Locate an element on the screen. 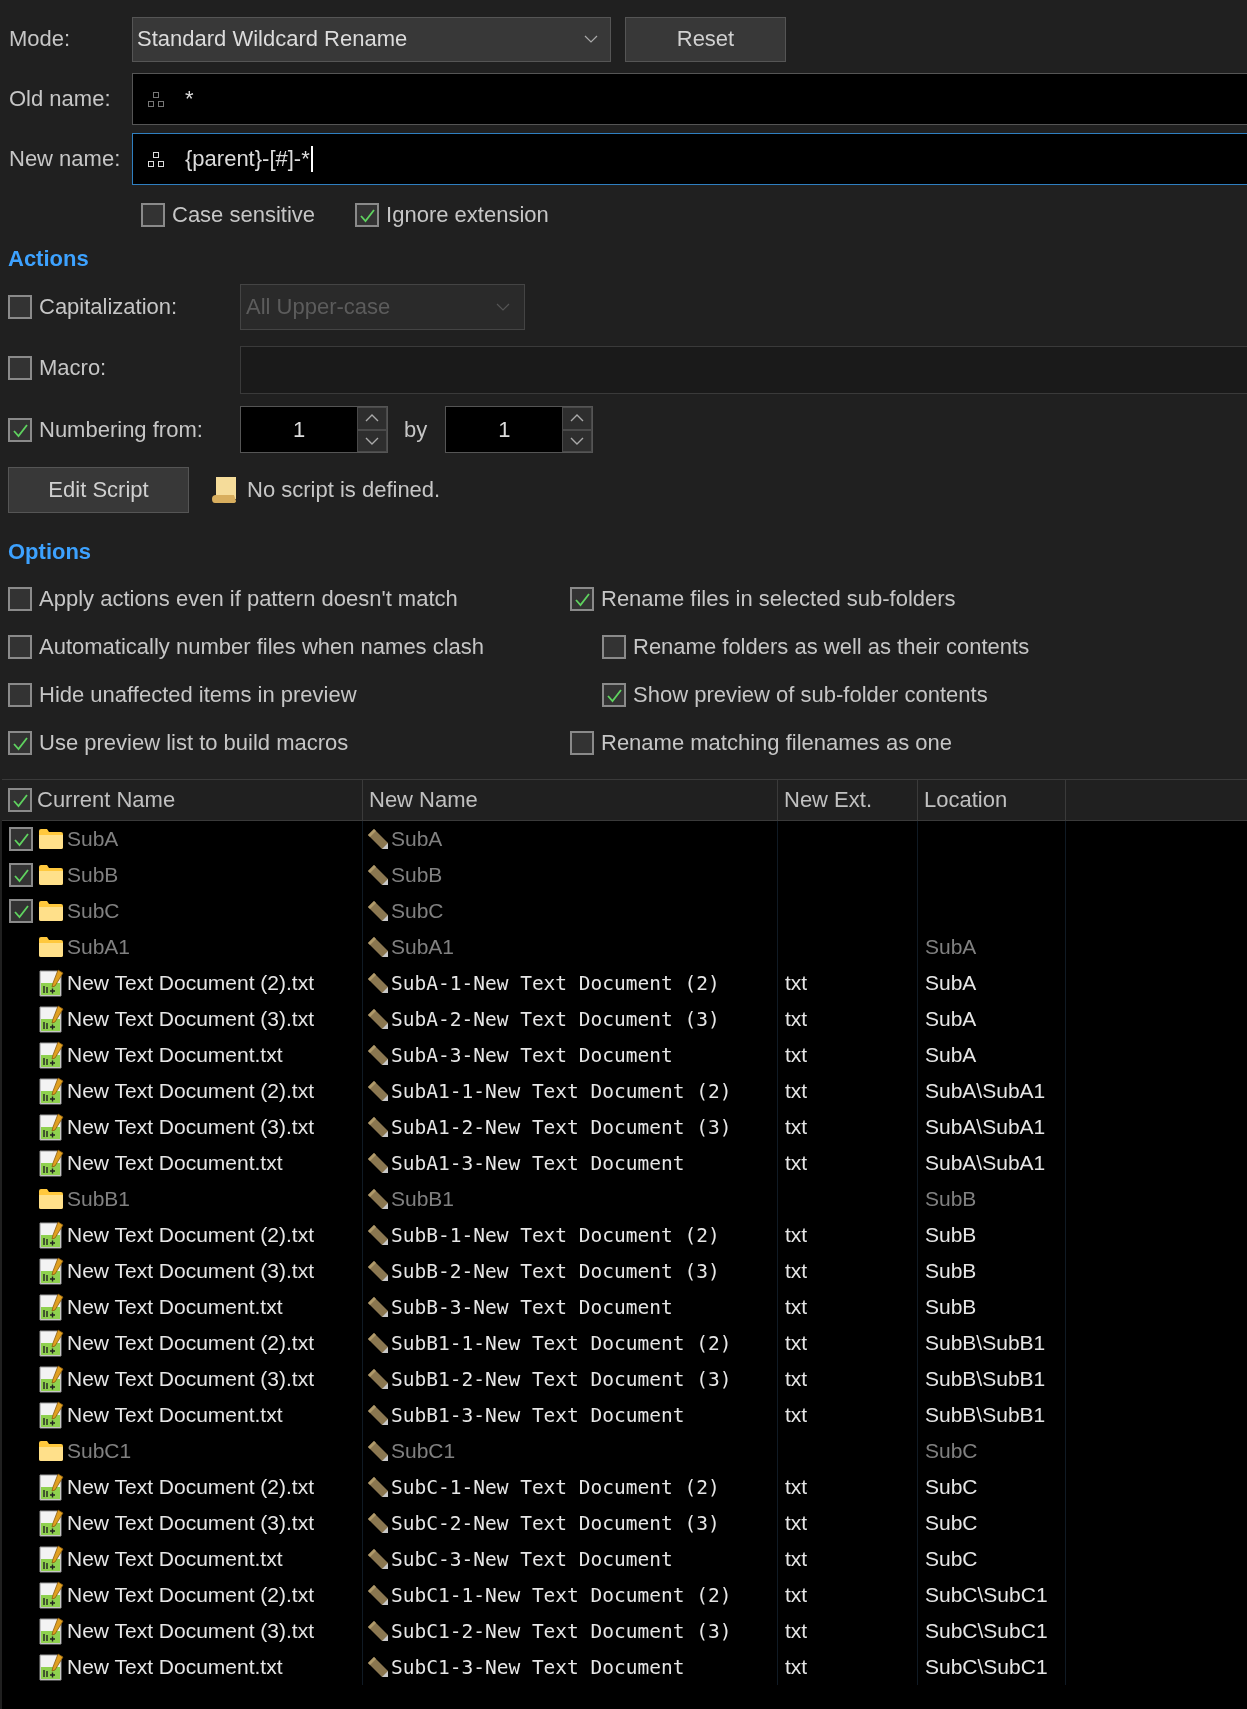 Image resolution: width=1247 pixels, height=1709 pixels. macro-field is located at coordinates (743, 370).